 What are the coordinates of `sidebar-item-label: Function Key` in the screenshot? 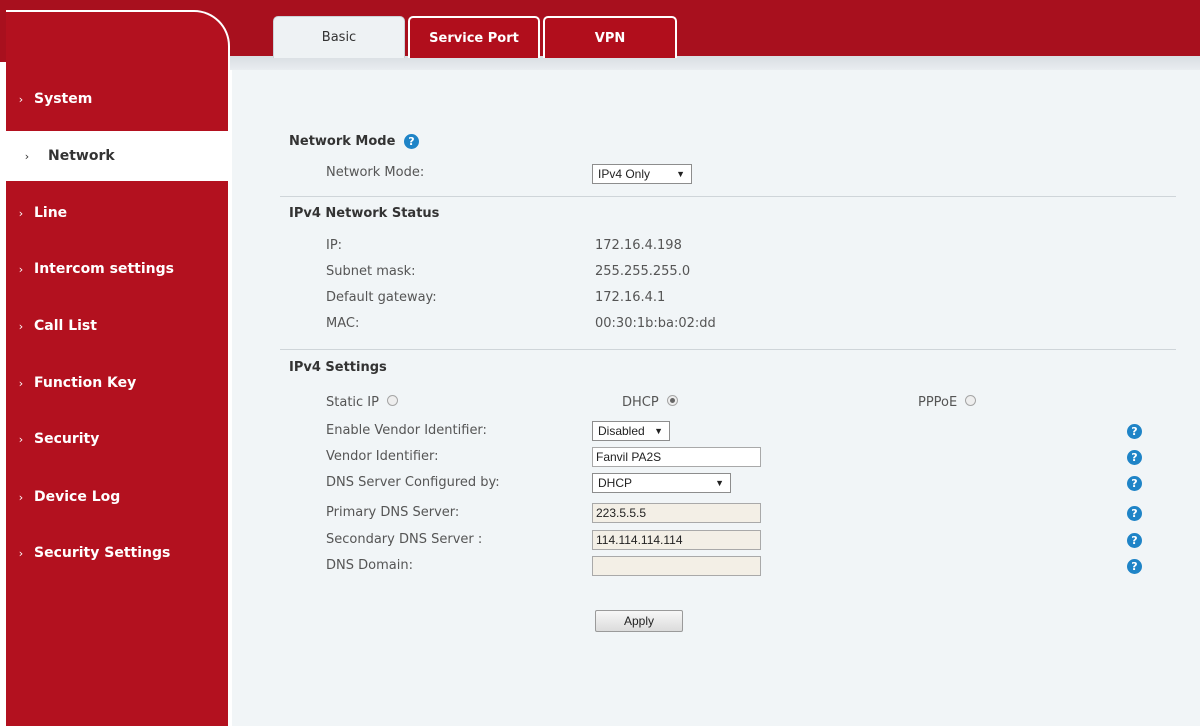 It's located at (85, 383).